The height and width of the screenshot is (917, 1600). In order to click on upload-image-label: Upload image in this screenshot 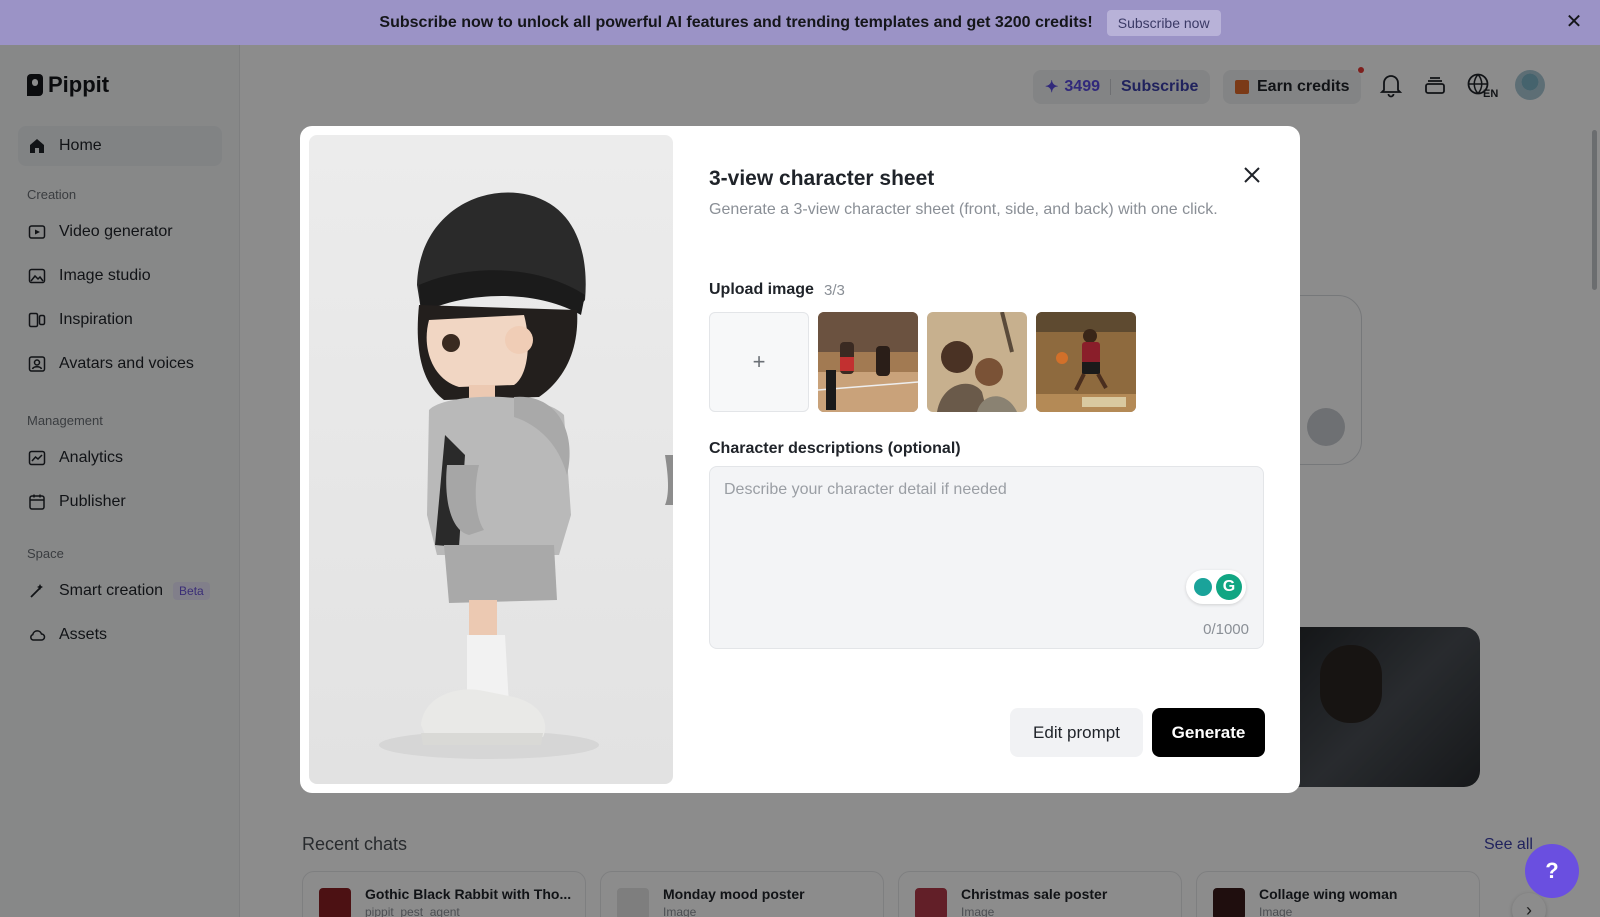, I will do `click(761, 289)`.